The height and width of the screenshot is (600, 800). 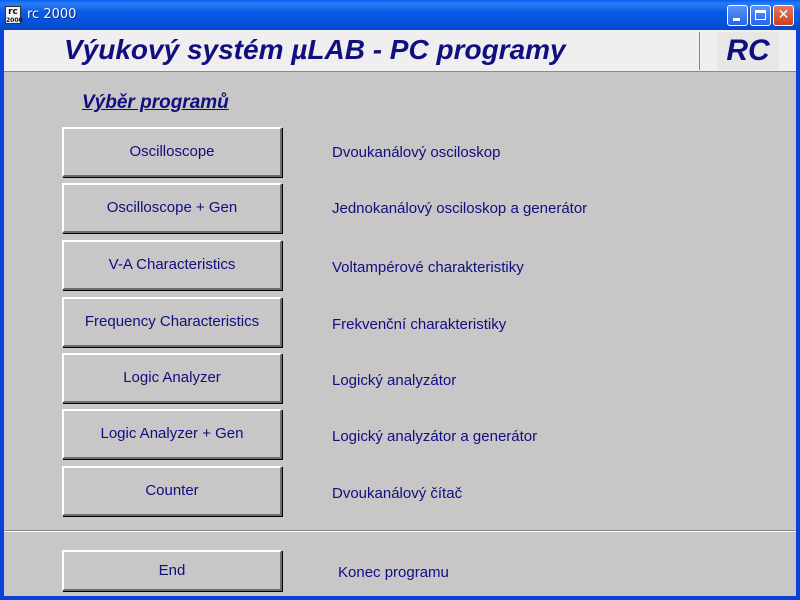 I want to click on oscilloscope-button: Oscilloscope, so click(x=172, y=152).